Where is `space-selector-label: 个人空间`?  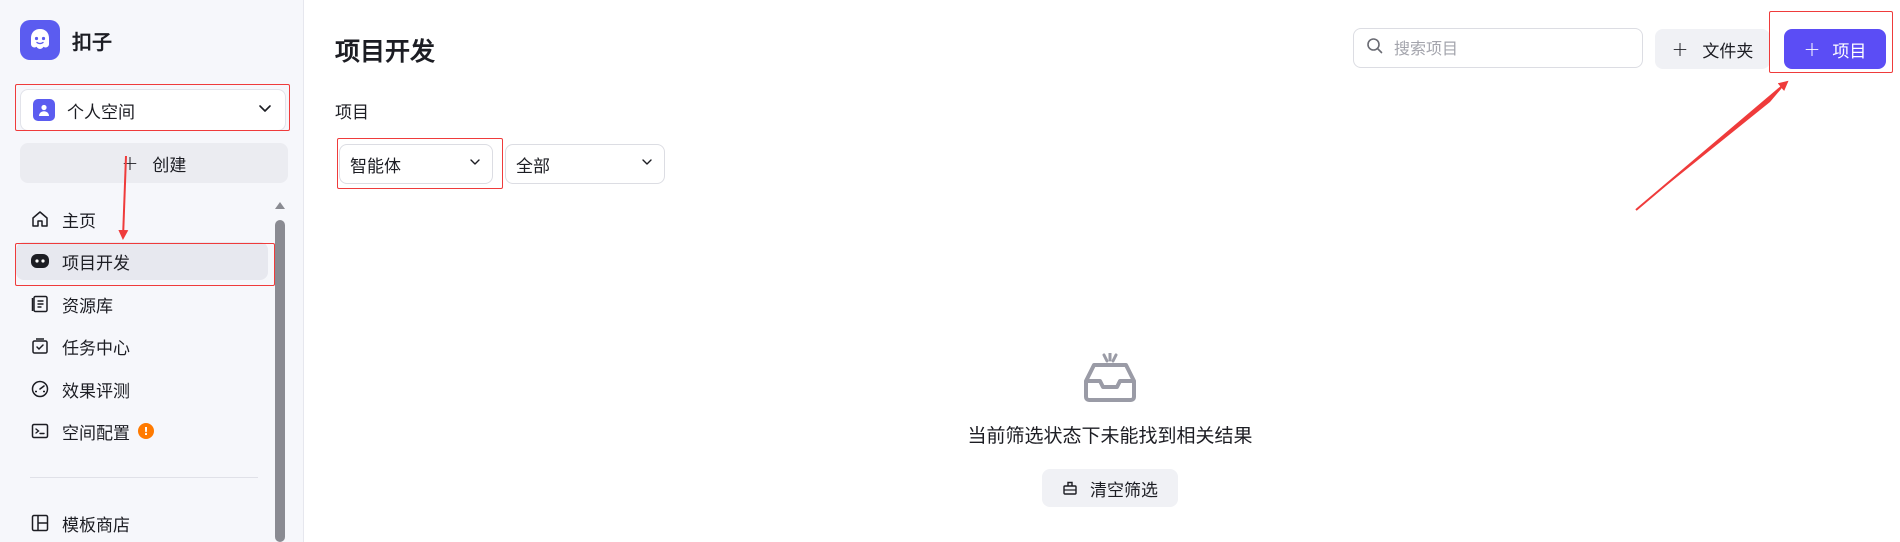
space-selector-label: 个人空间 is located at coordinates (101, 112).